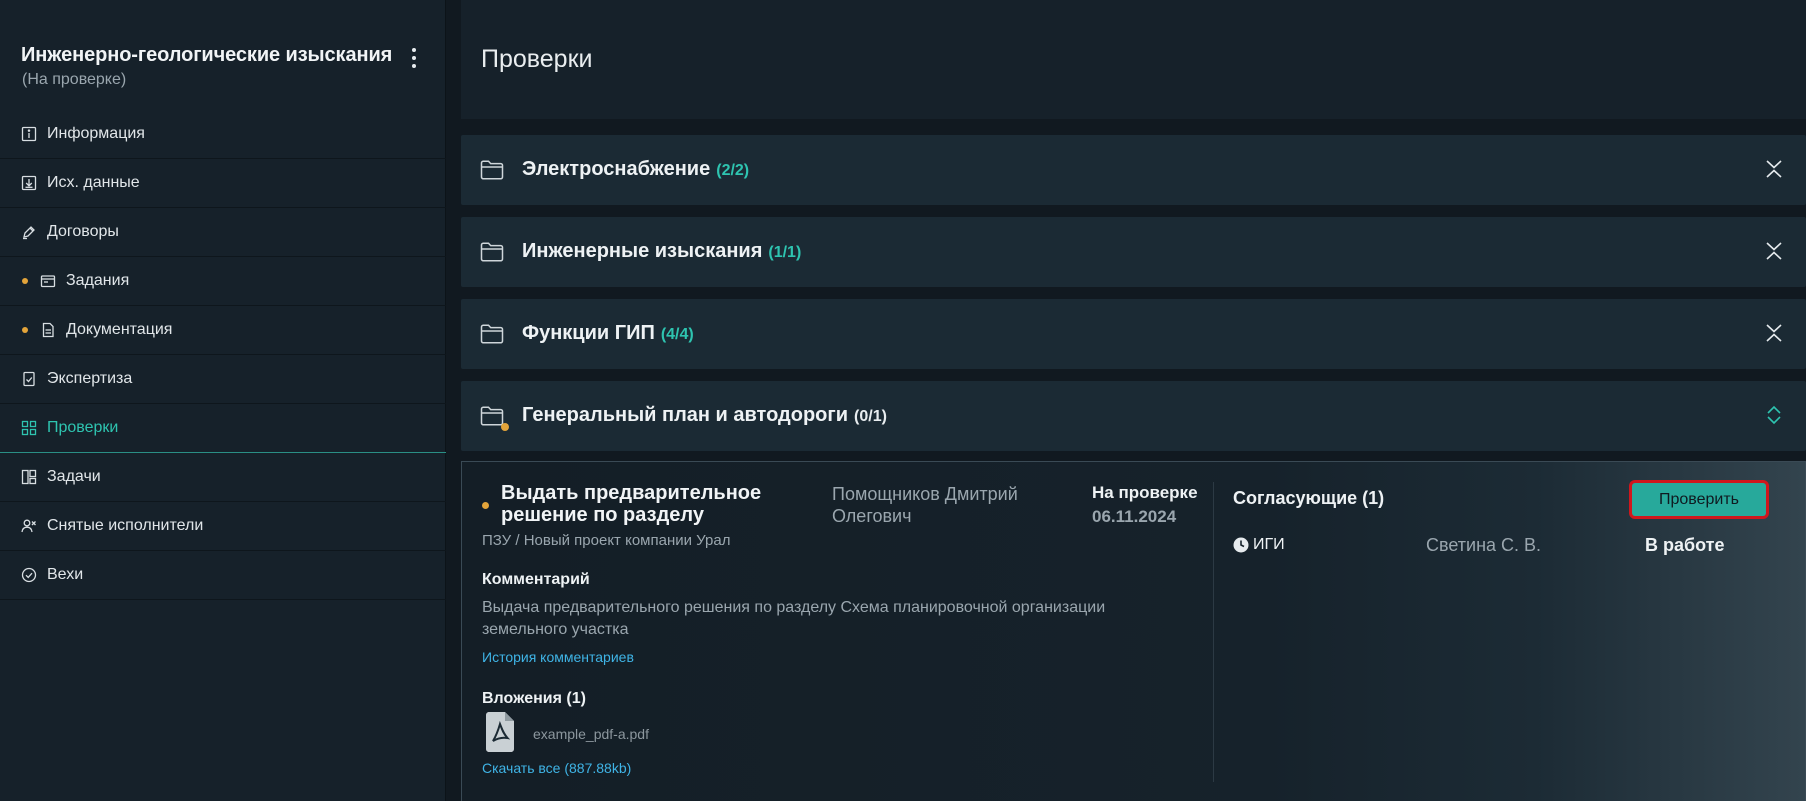 The width and height of the screenshot is (1806, 801). Describe the element at coordinates (29, 183) in the screenshot. I see `download-box-icon` at that location.